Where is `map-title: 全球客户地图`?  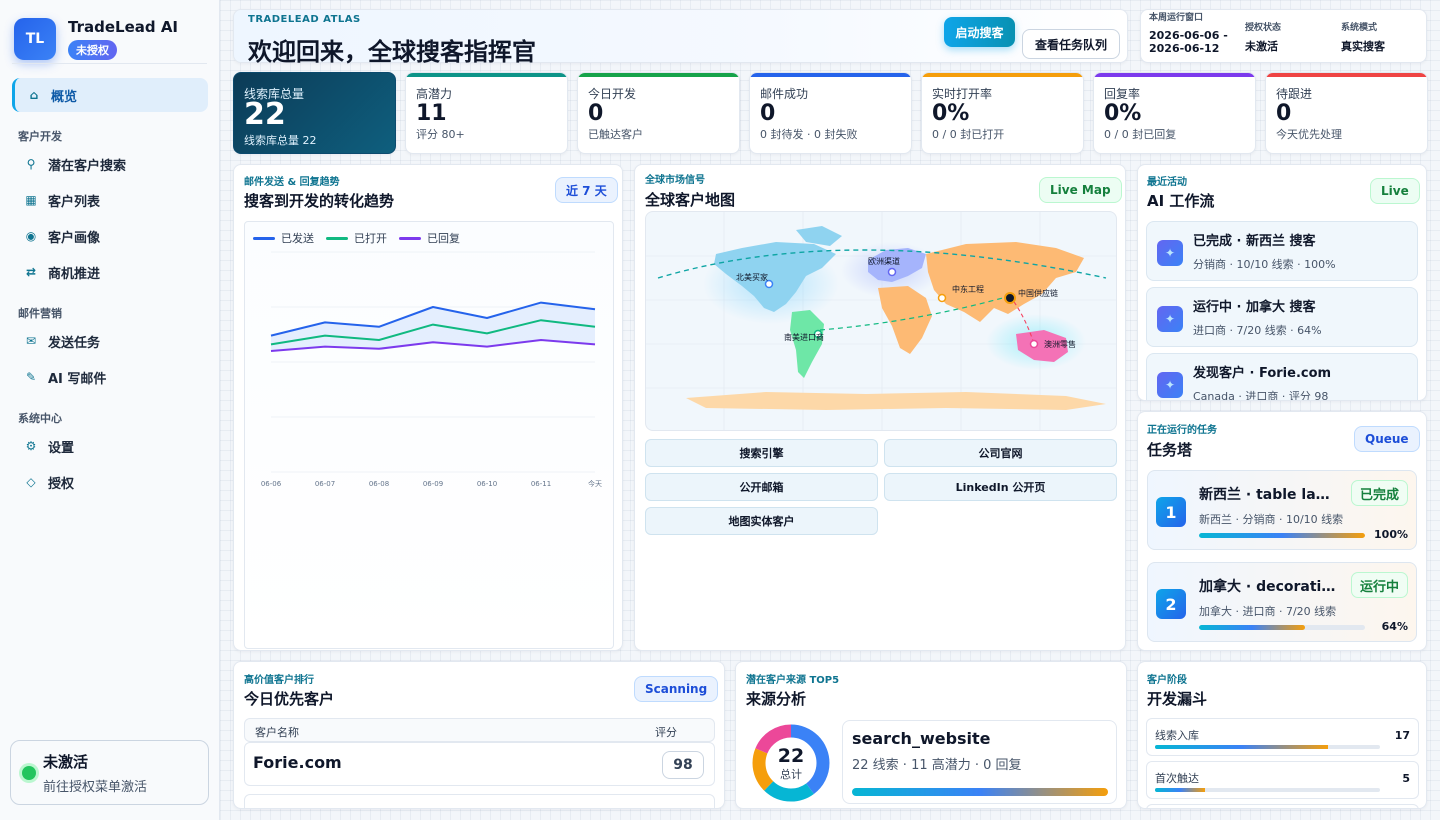
map-title: 全球客户地图 is located at coordinates (690, 200).